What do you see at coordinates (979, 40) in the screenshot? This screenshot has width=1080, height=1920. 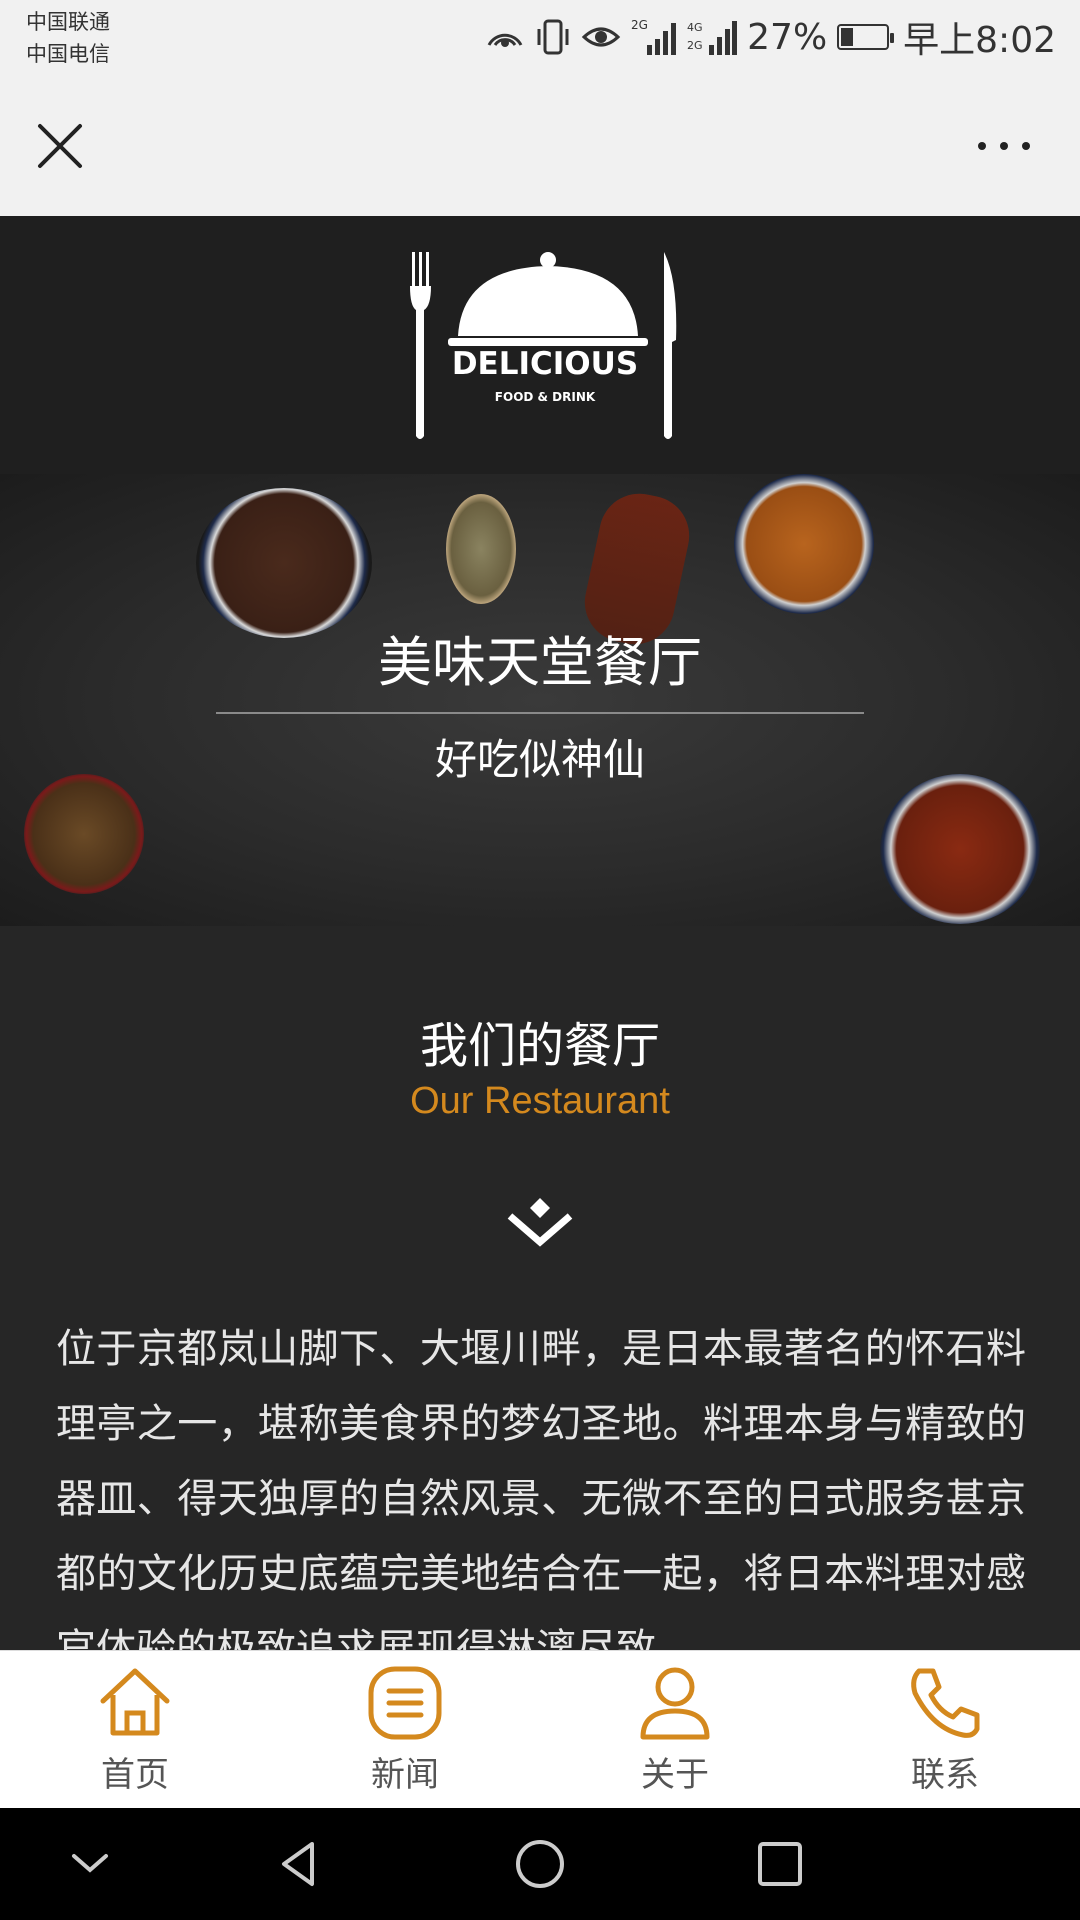 I see `clock: 早上8:02` at bounding box center [979, 40].